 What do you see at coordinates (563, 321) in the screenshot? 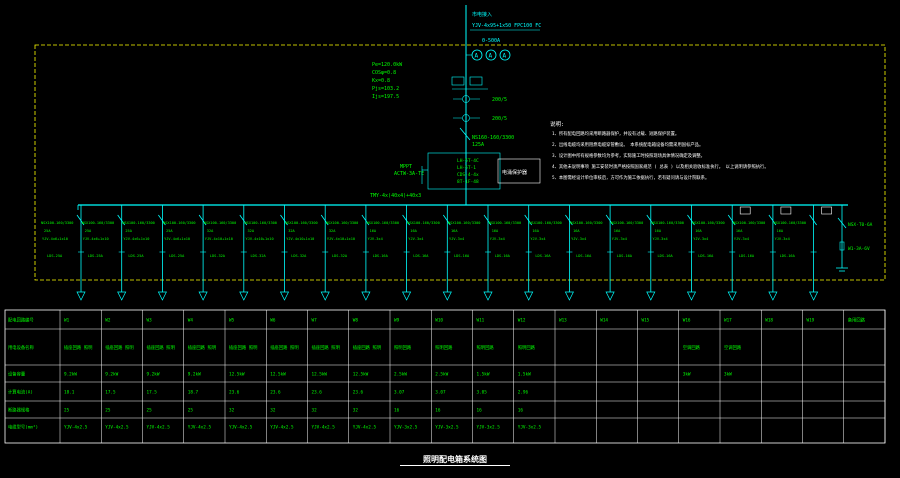
I see `table-col-id: W13` at bounding box center [563, 321].